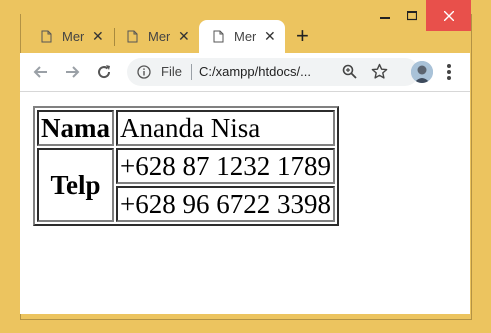  Describe the element at coordinates (225, 204) in the screenshot. I see `phone-value-2: +628 96 6722 3398` at that location.